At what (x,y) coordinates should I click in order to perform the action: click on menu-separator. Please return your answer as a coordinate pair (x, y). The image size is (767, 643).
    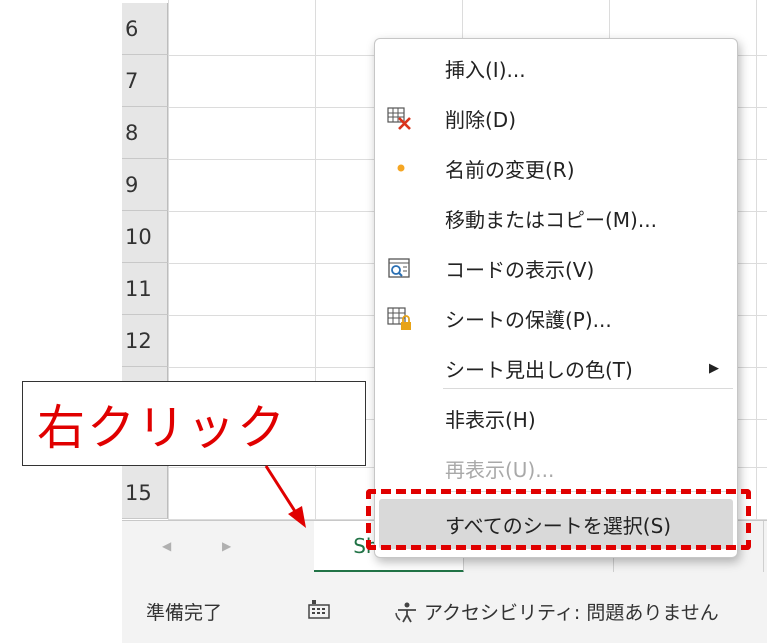
    Looking at the image, I should click on (588, 388).